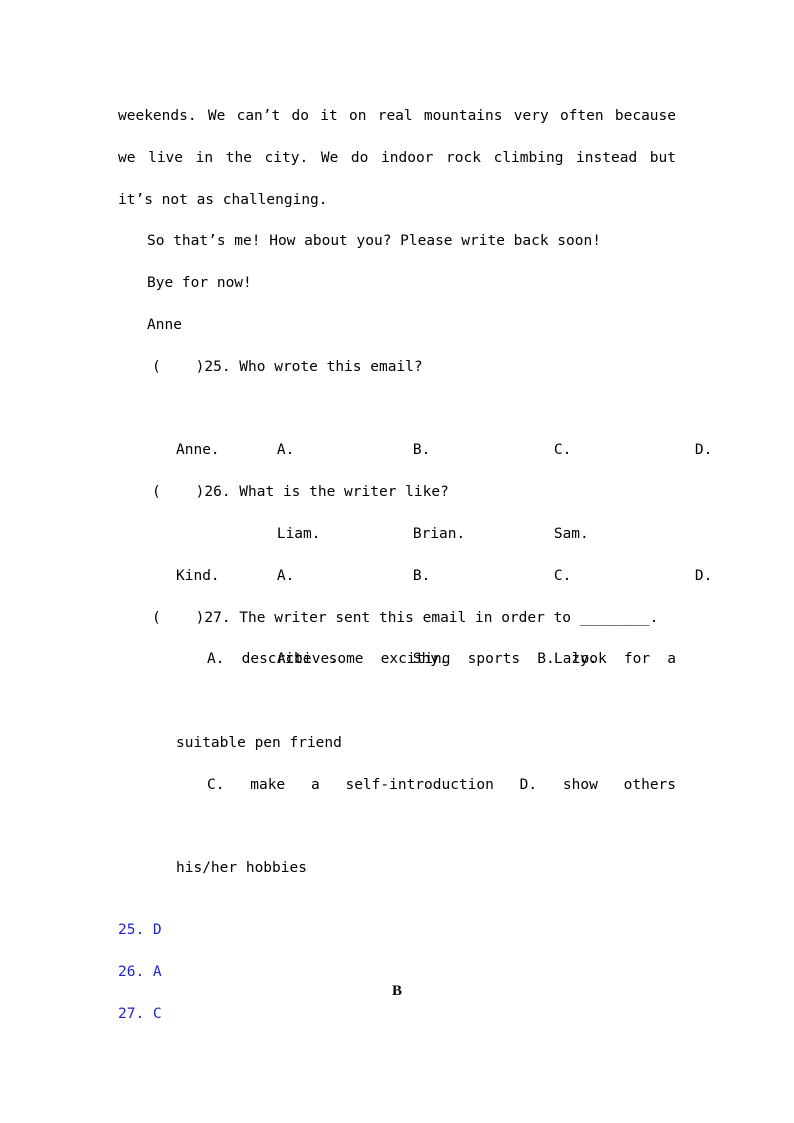 This screenshot has height=1123, width=794. What do you see at coordinates (164, 324) in the screenshot?
I see `passage-signature: Anne` at bounding box center [164, 324].